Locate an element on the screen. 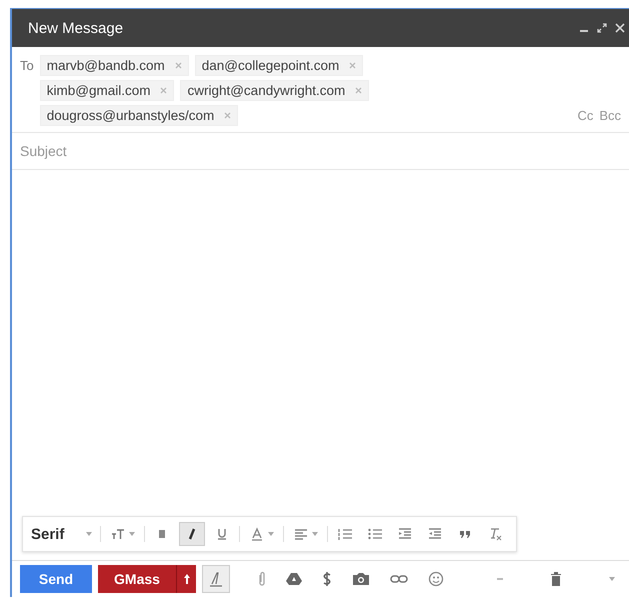  gmass-settings-button is located at coordinates (186, 579).